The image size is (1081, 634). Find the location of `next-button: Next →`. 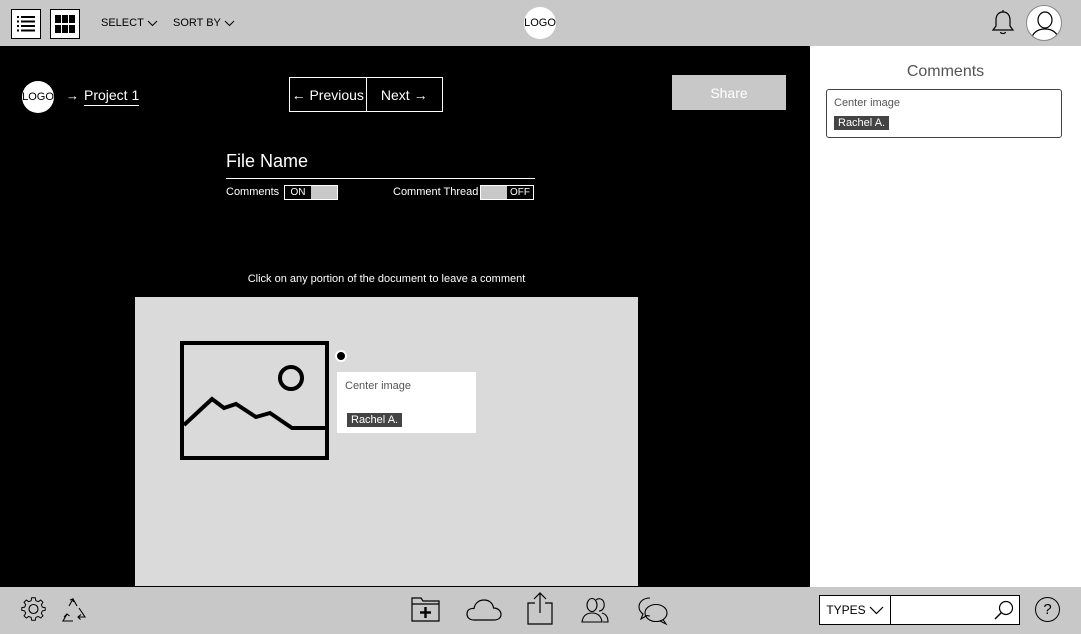

next-button: Next → is located at coordinates (405, 94).